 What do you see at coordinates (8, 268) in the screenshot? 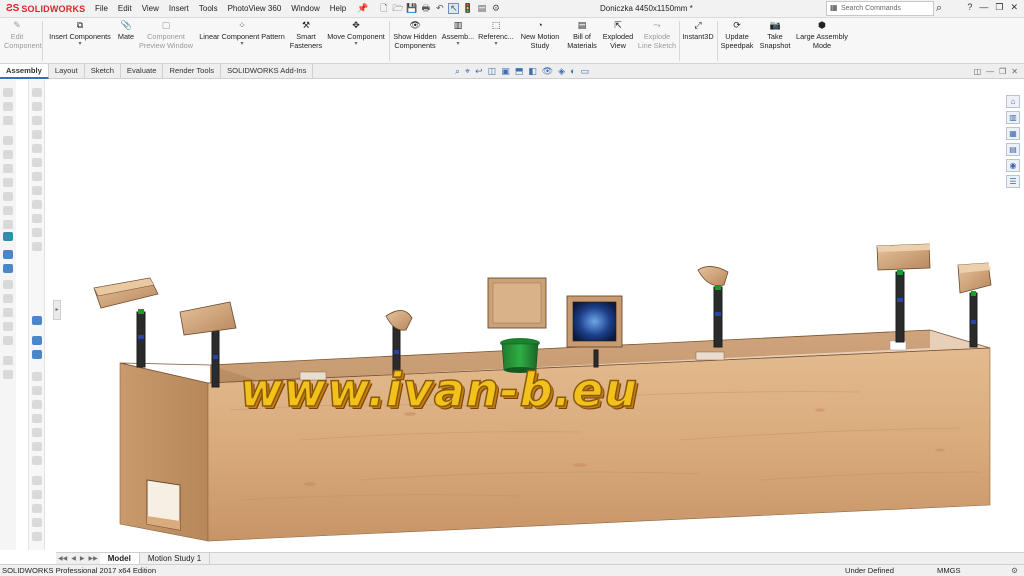
I see `view-icon` at bounding box center [8, 268].